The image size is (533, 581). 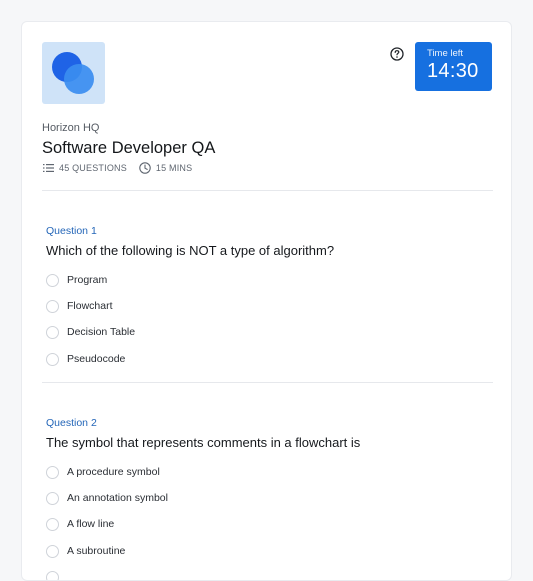 I want to click on option-label: Flowchart, so click(x=90, y=306).